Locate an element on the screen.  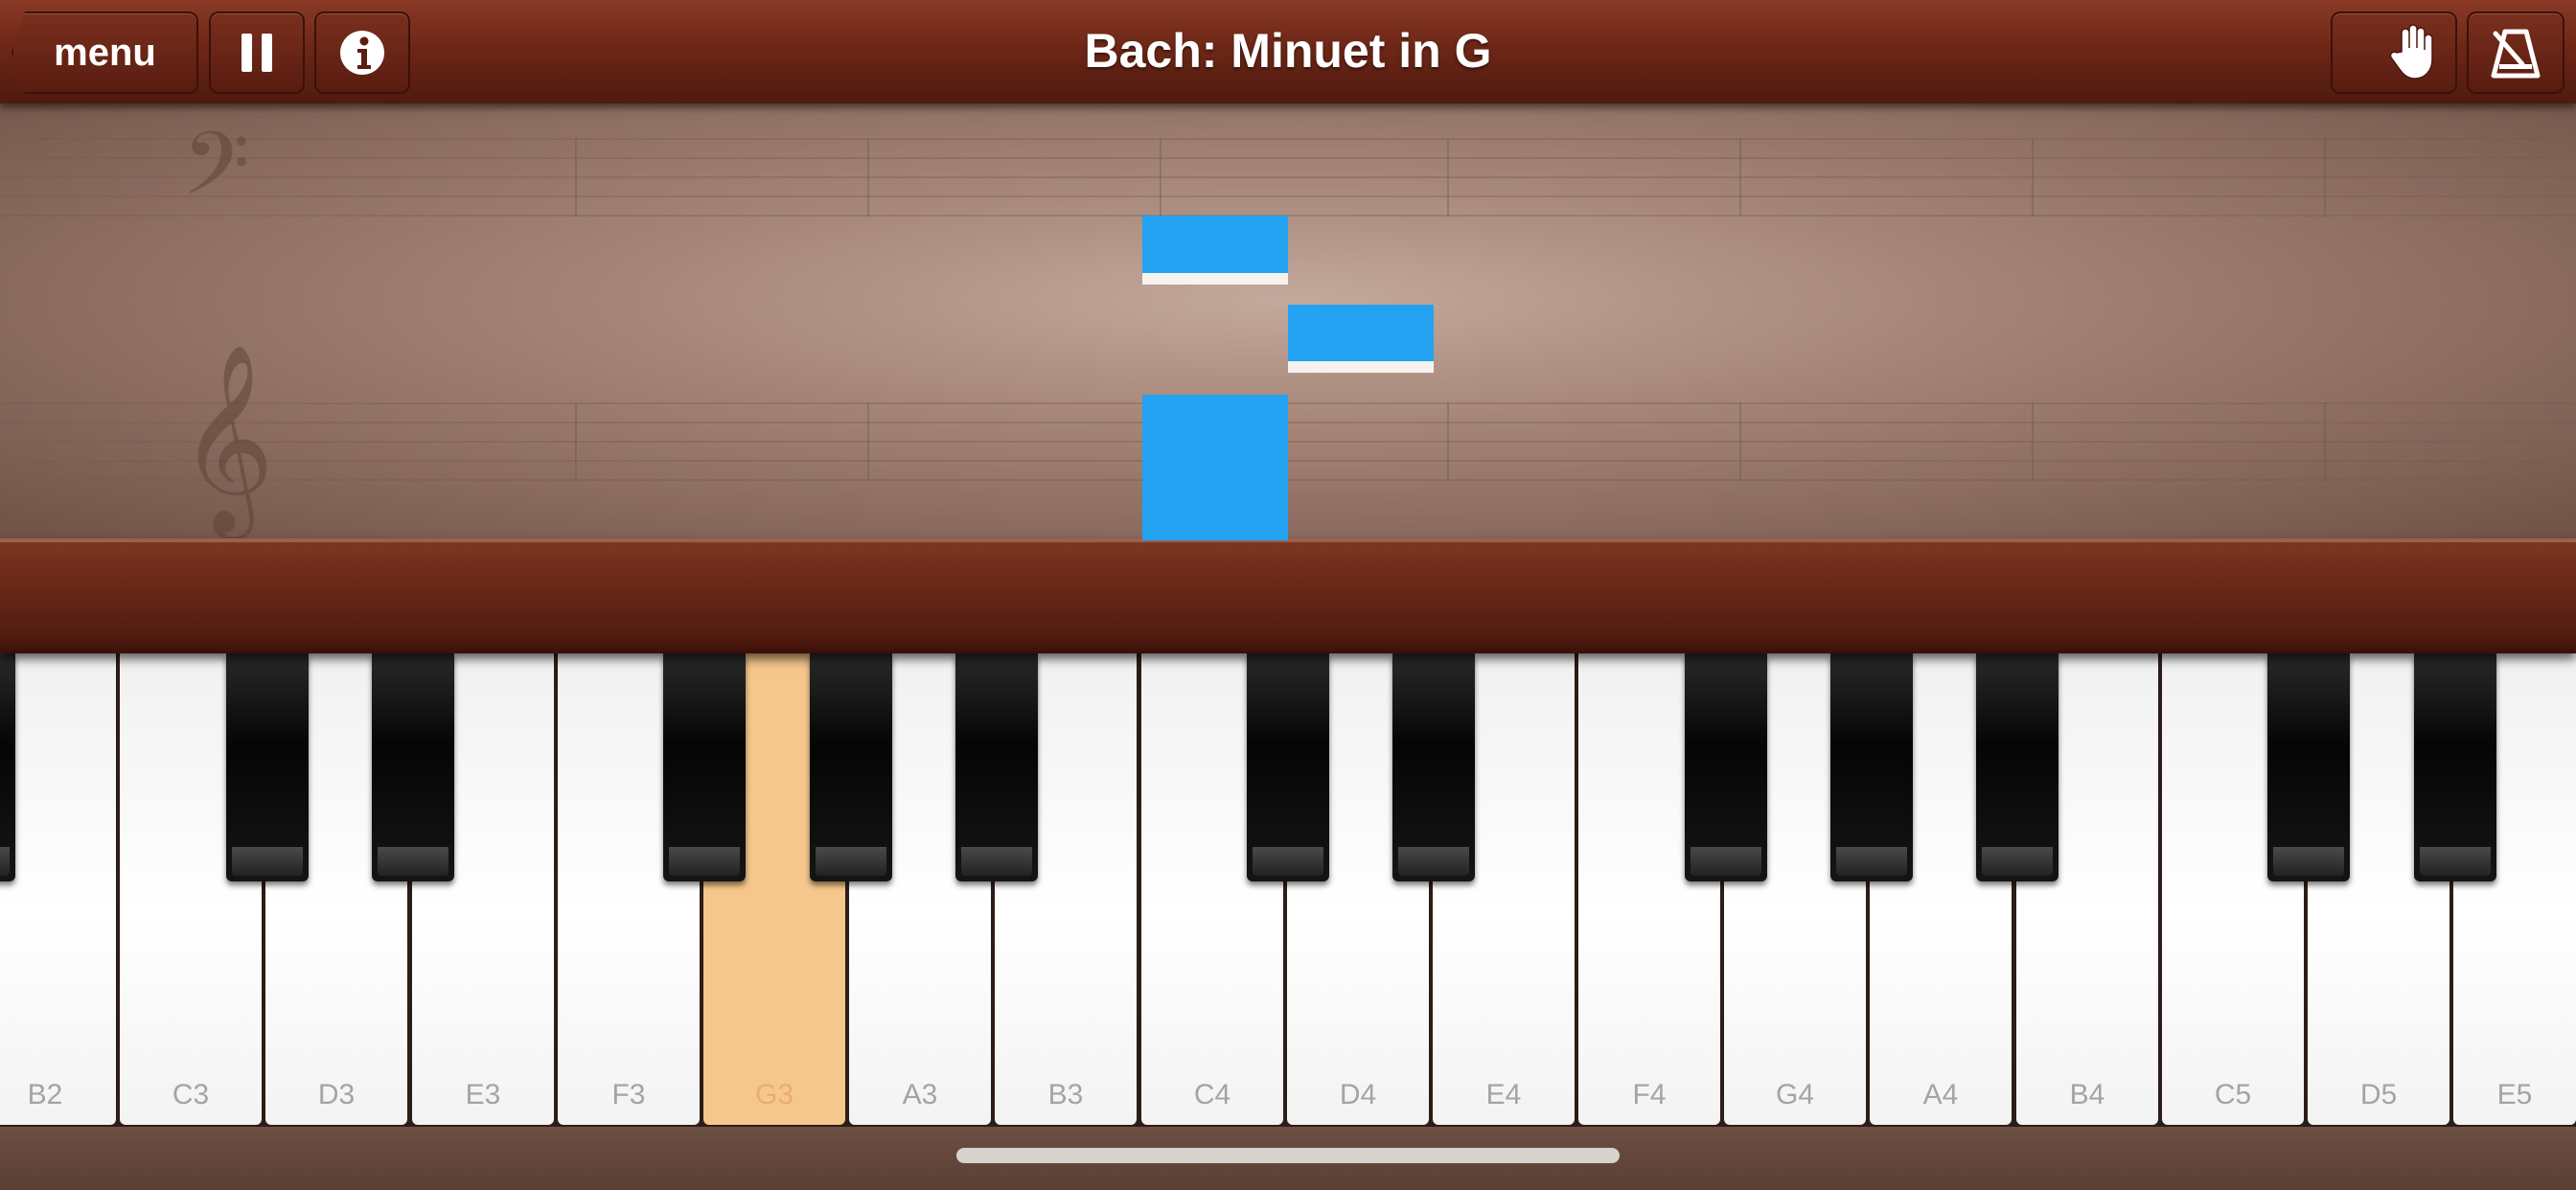
key-label: B3 is located at coordinates (1065, 1095).